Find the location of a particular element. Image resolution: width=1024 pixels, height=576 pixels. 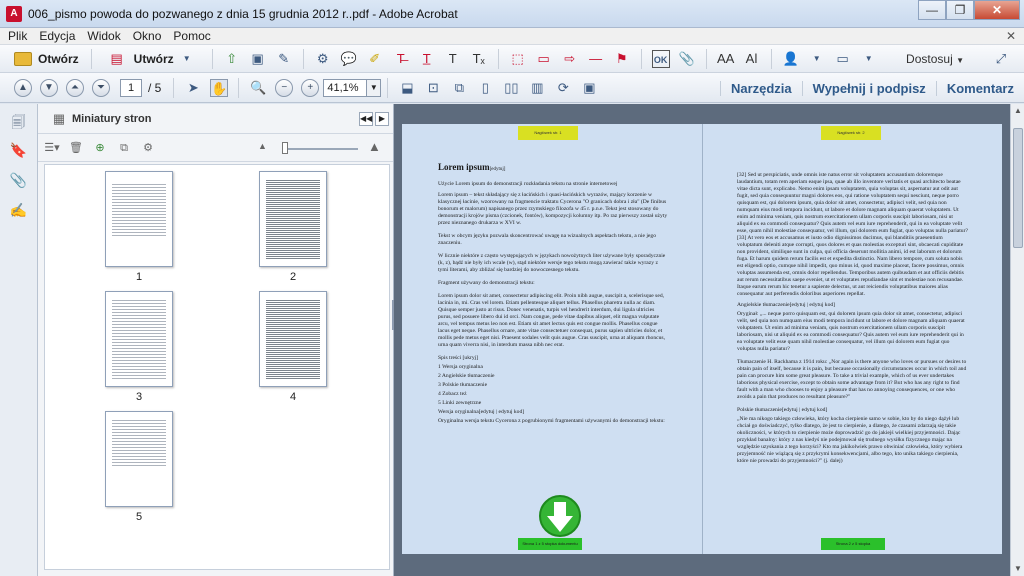

comment-link: Komentarz is located at coordinates (979, 88).